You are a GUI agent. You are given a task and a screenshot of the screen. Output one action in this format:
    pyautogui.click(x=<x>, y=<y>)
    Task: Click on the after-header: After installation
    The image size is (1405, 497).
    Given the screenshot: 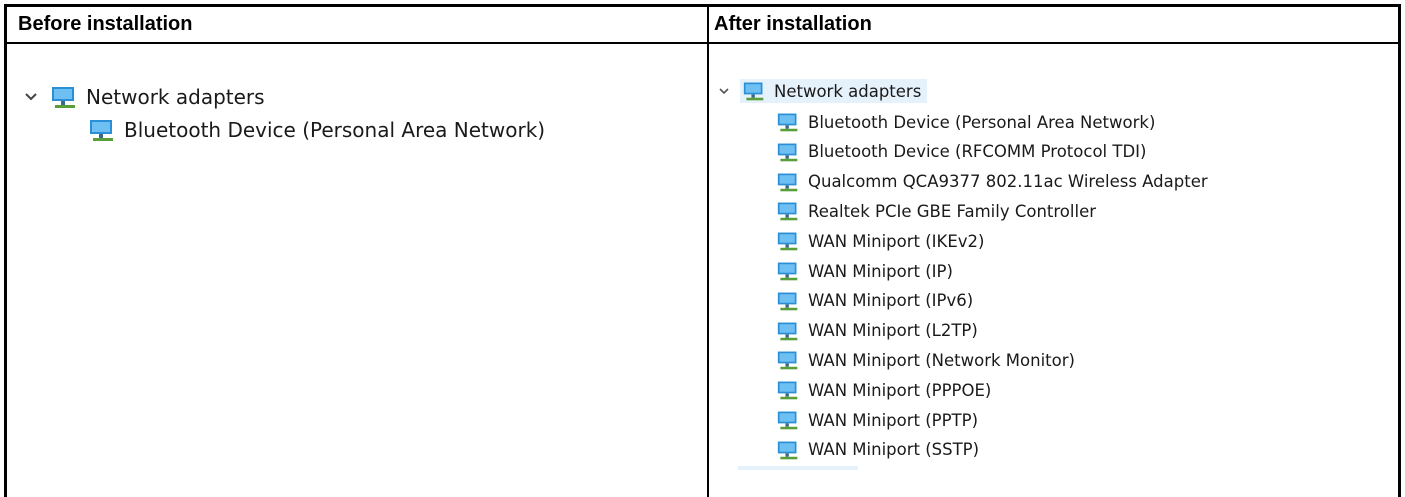 What is the action you would take?
    pyautogui.click(x=793, y=24)
    